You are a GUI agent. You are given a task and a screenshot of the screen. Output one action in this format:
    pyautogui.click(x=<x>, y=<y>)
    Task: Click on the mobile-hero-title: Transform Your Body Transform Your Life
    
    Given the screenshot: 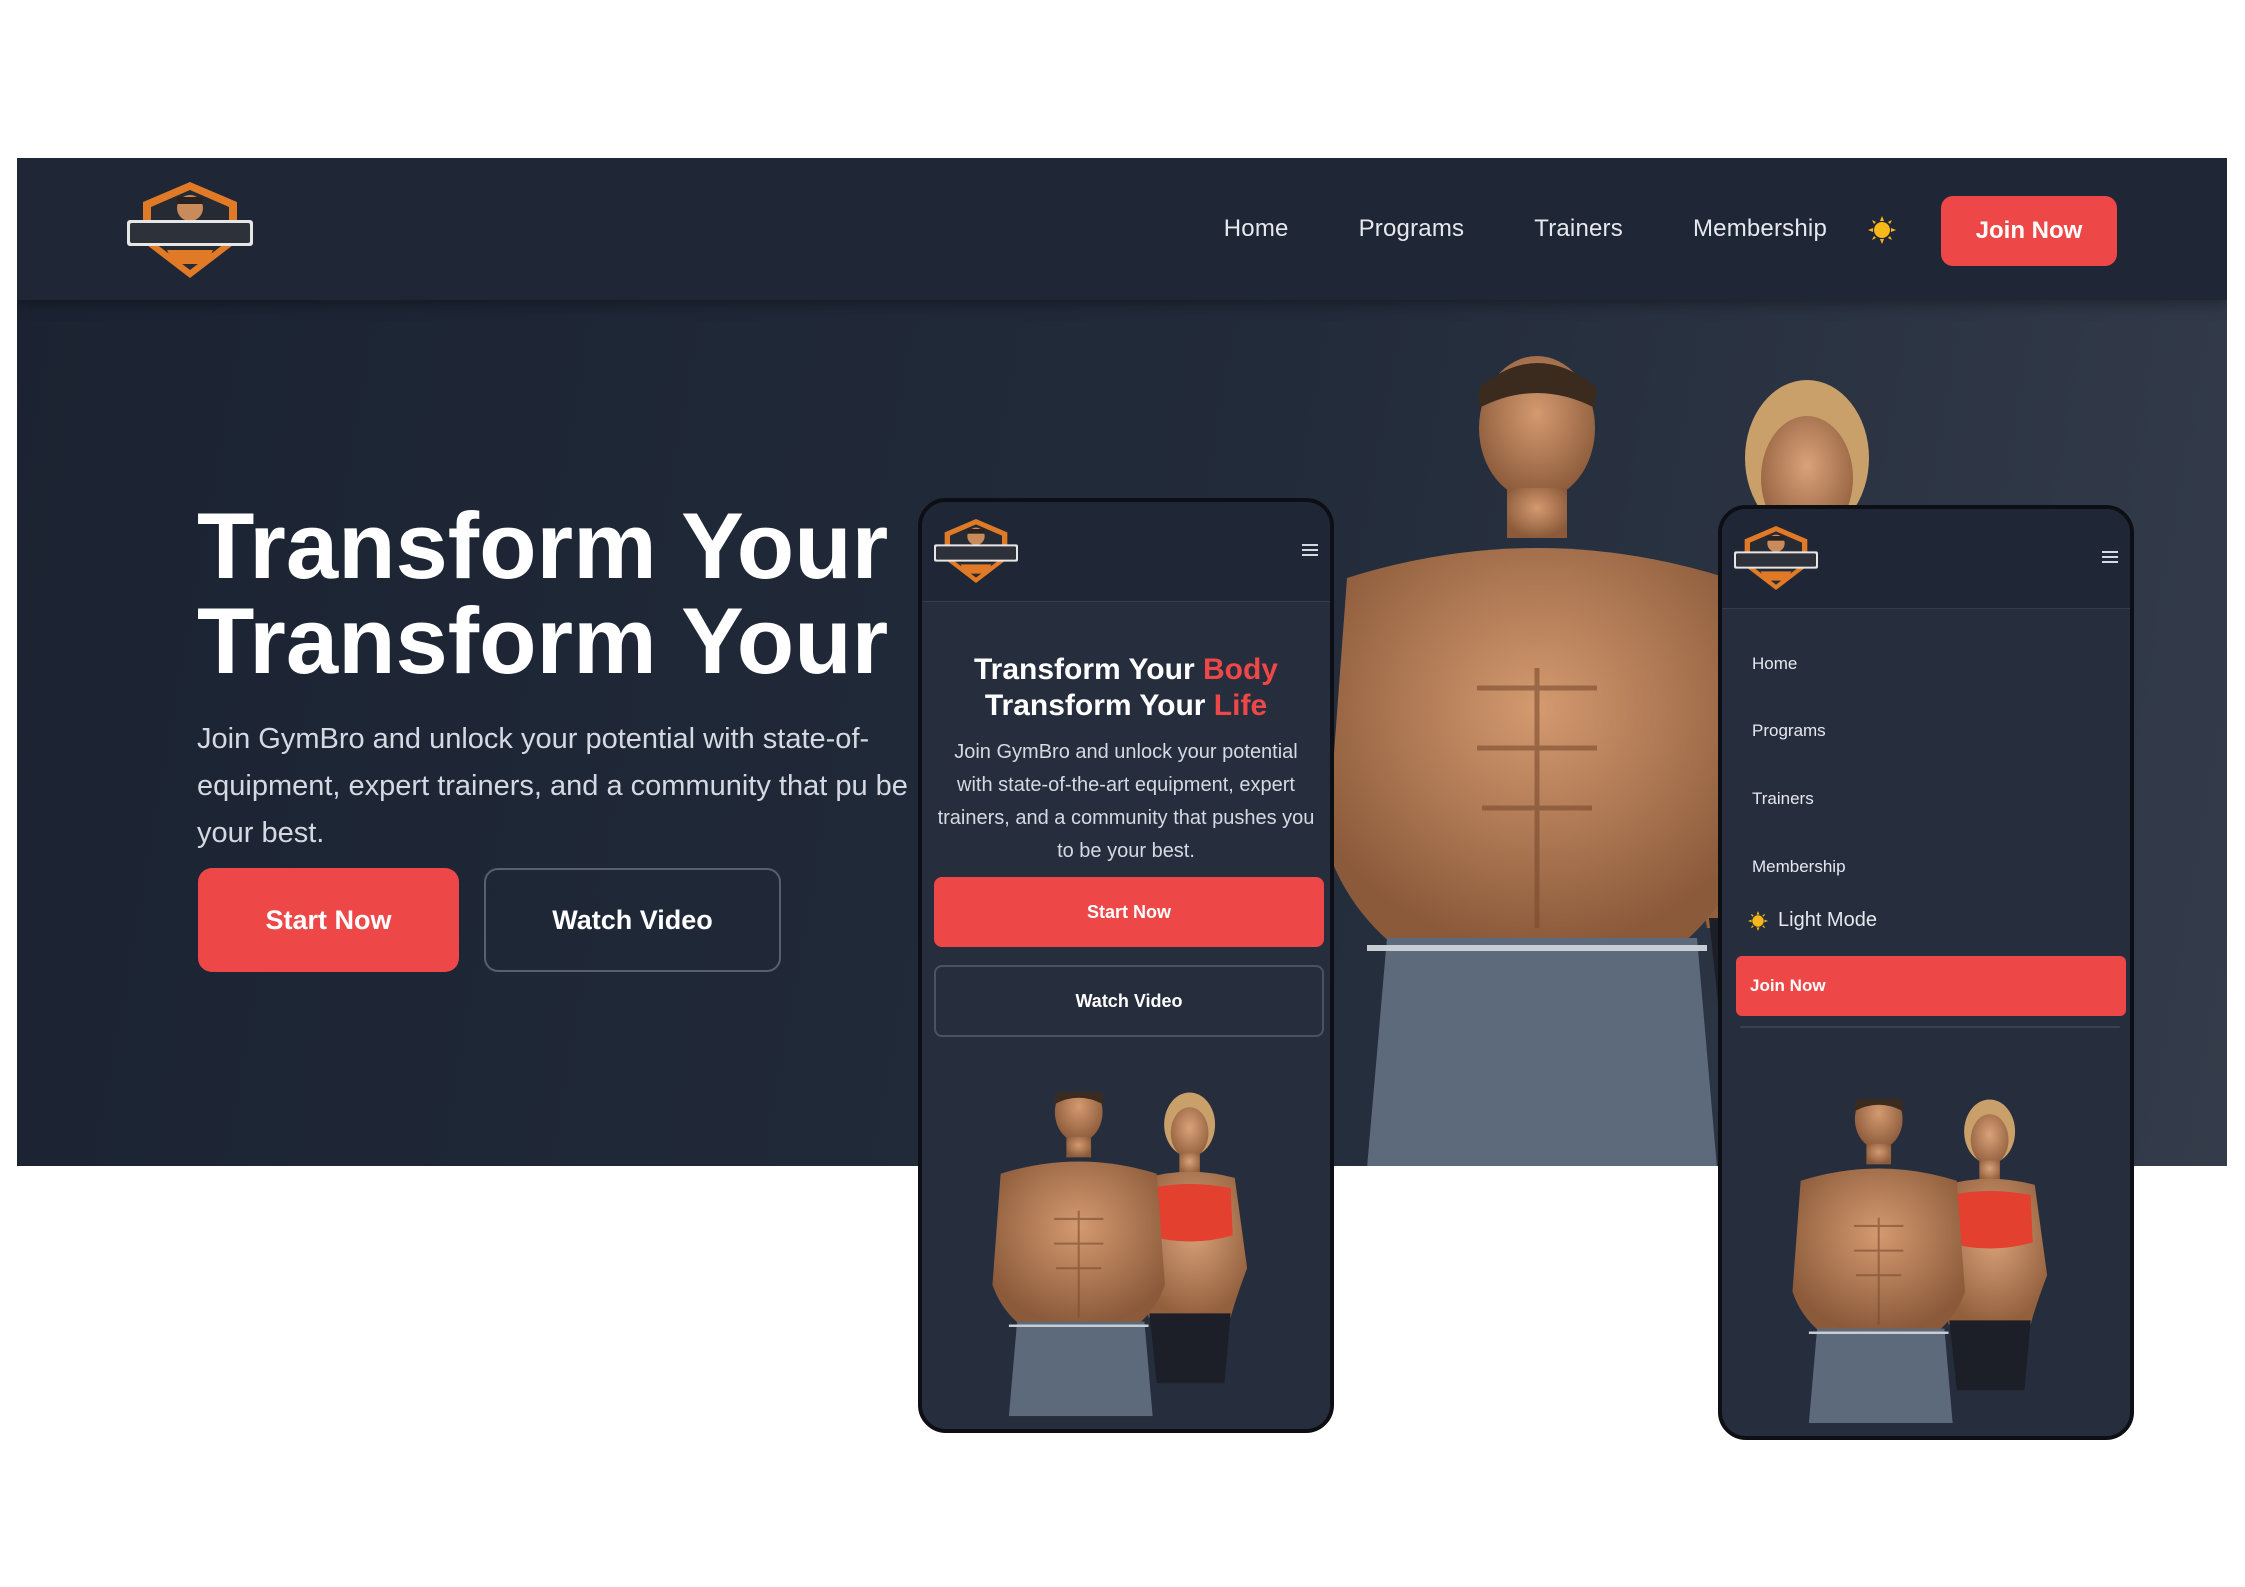 What is the action you would take?
    pyautogui.click(x=1126, y=687)
    